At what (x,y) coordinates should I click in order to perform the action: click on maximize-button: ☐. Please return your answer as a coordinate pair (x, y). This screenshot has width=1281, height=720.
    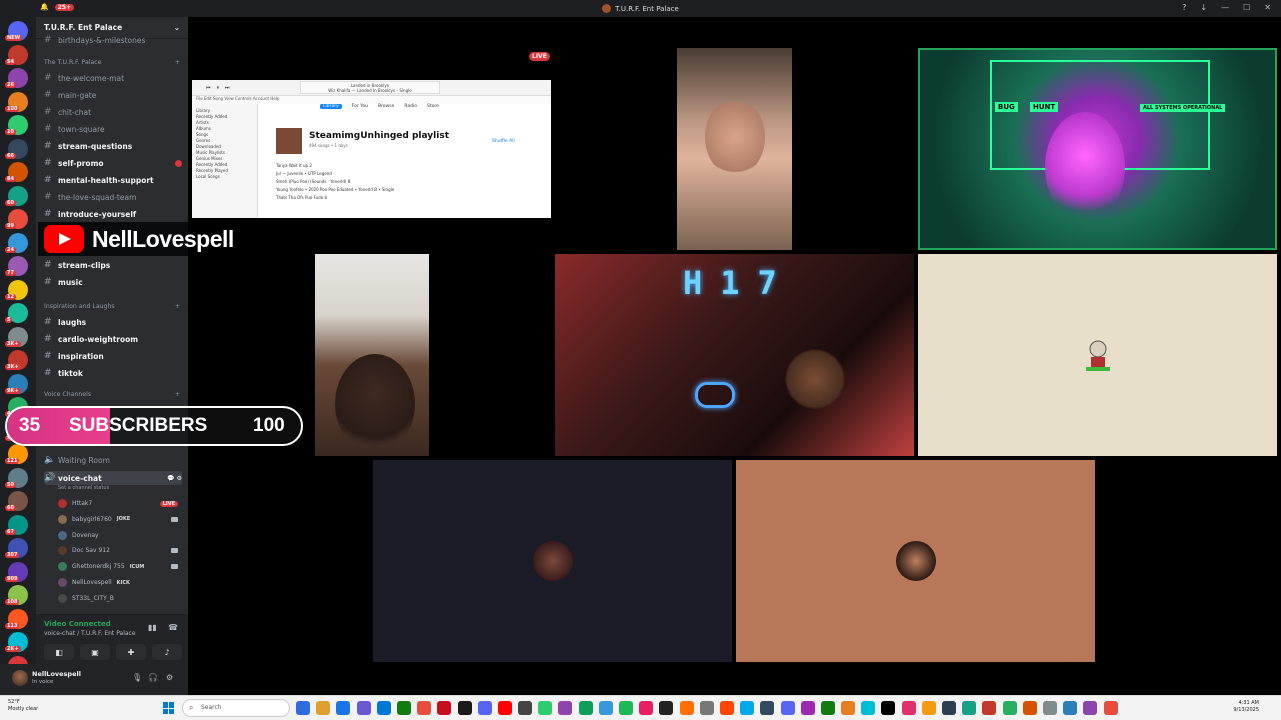
    Looking at the image, I should click on (1246, 7).